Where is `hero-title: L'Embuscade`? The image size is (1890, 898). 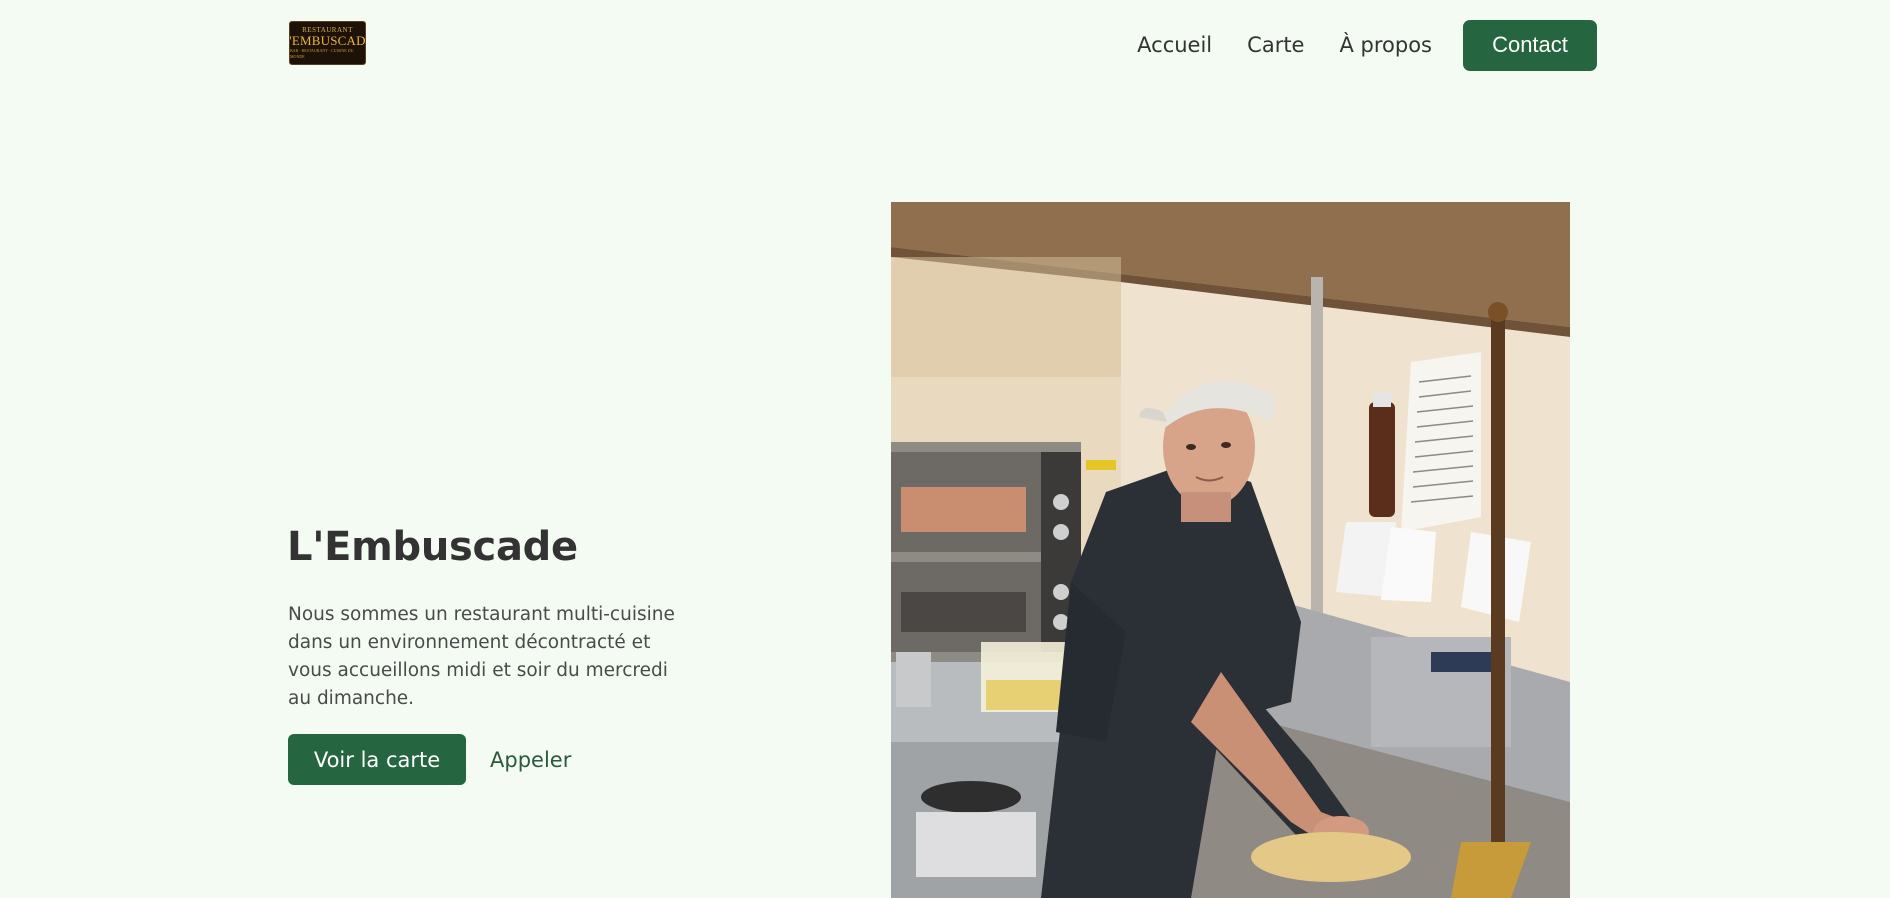
hero-title: L'Embuscade is located at coordinates (432, 547).